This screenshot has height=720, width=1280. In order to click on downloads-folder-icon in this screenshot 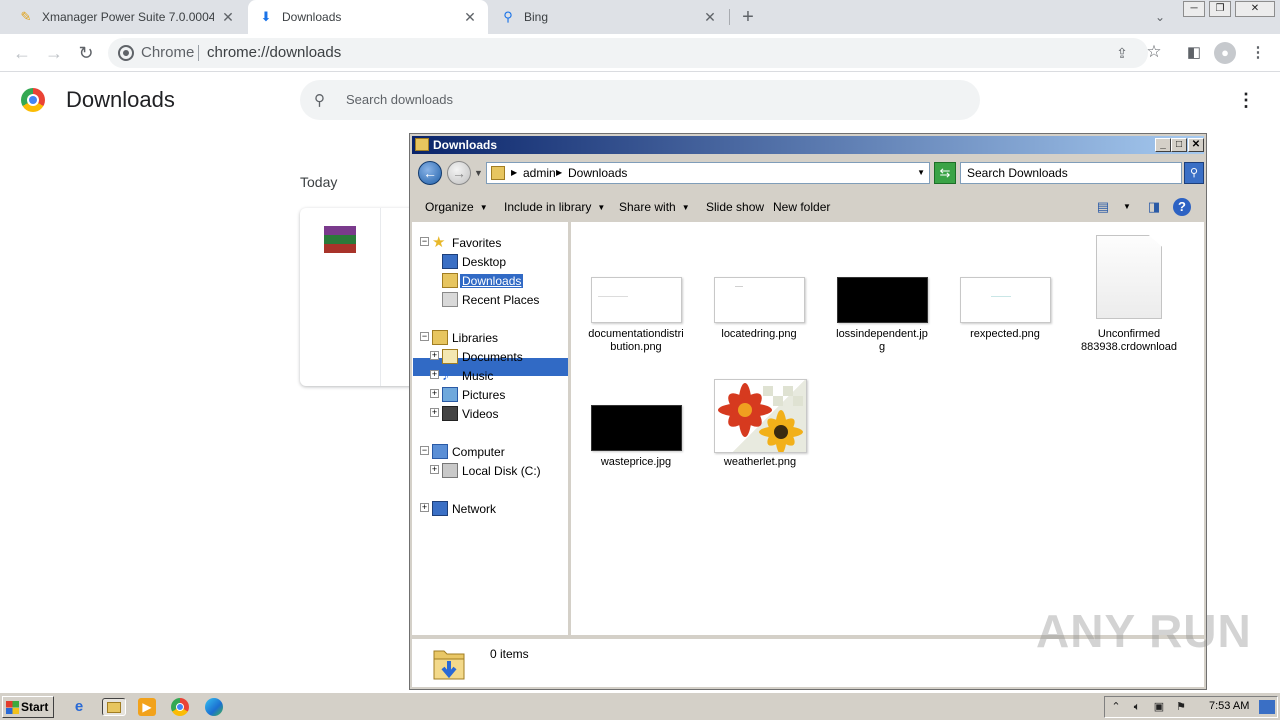, I will do `click(450, 280)`.